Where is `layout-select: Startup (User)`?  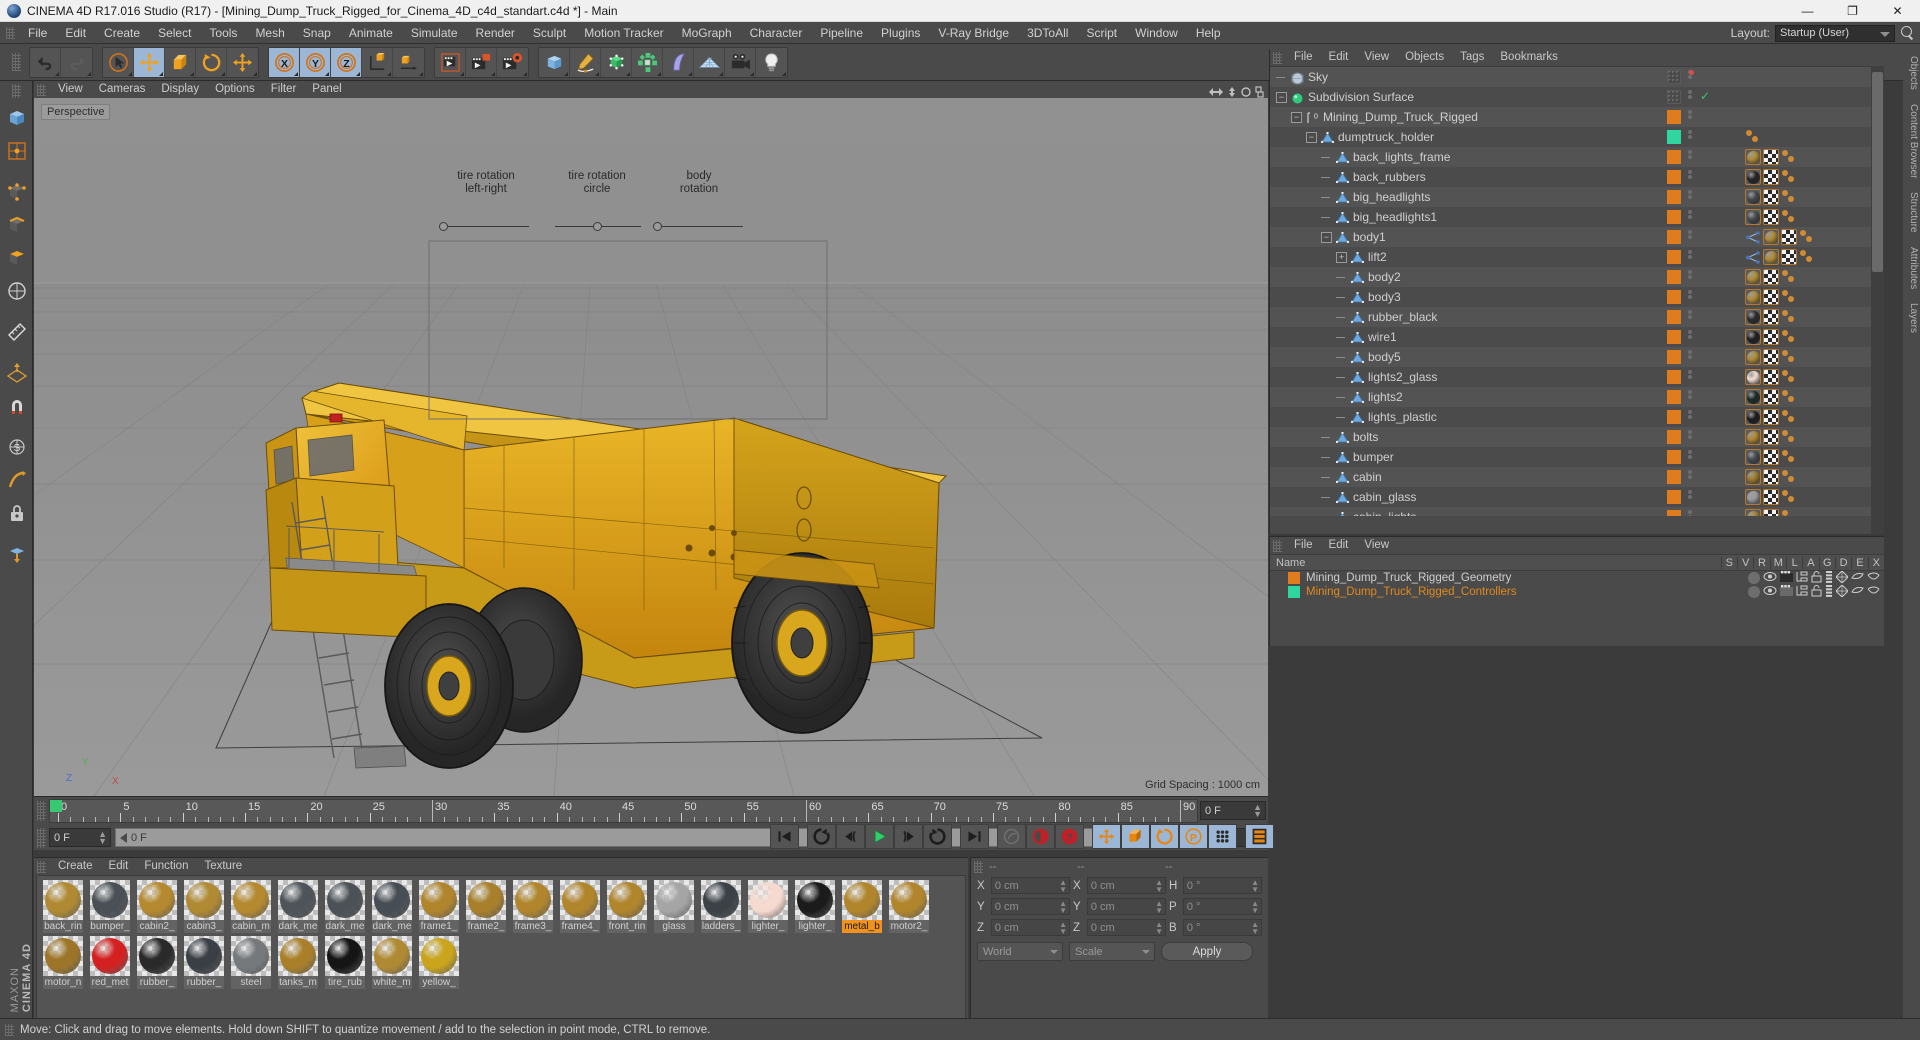
layout-select: Startup (User) is located at coordinates (1835, 33).